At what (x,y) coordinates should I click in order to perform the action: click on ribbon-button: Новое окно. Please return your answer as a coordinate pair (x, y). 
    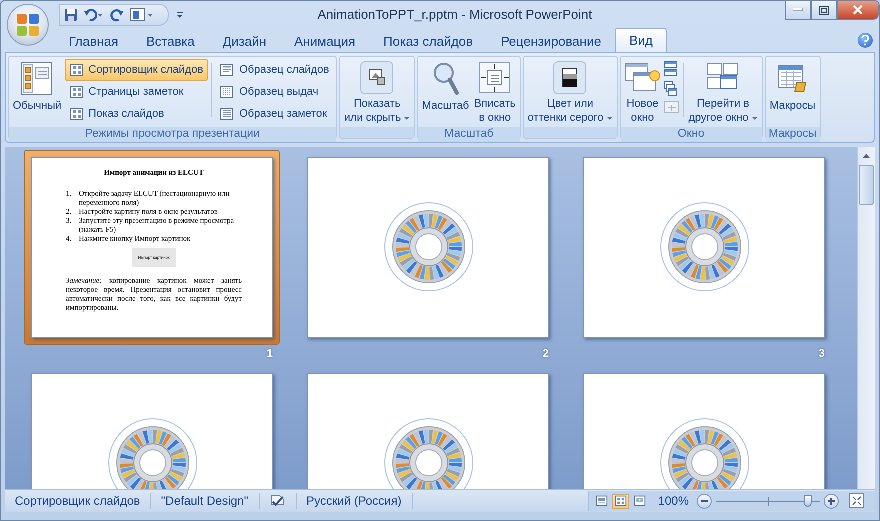
    Looking at the image, I should click on (642, 93).